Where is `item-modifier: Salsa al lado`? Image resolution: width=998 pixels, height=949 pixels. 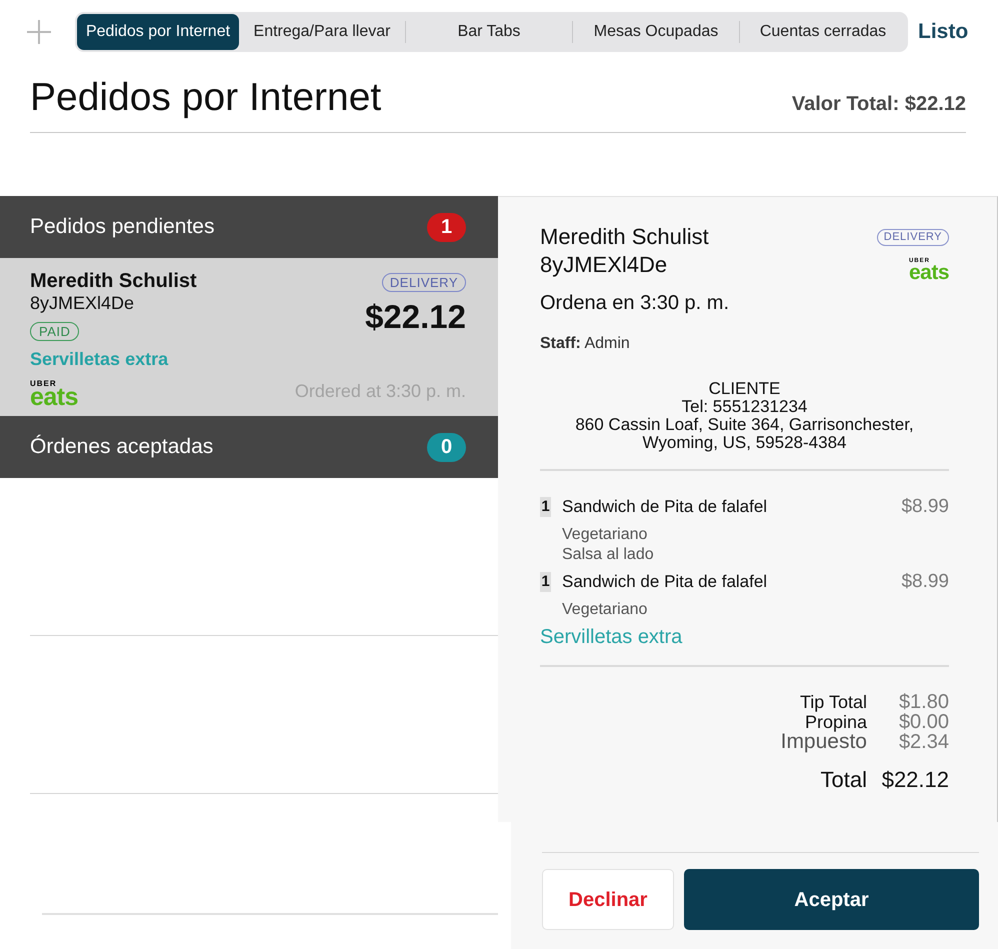 item-modifier: Salsa al lado is located at coordinates (608, 555).